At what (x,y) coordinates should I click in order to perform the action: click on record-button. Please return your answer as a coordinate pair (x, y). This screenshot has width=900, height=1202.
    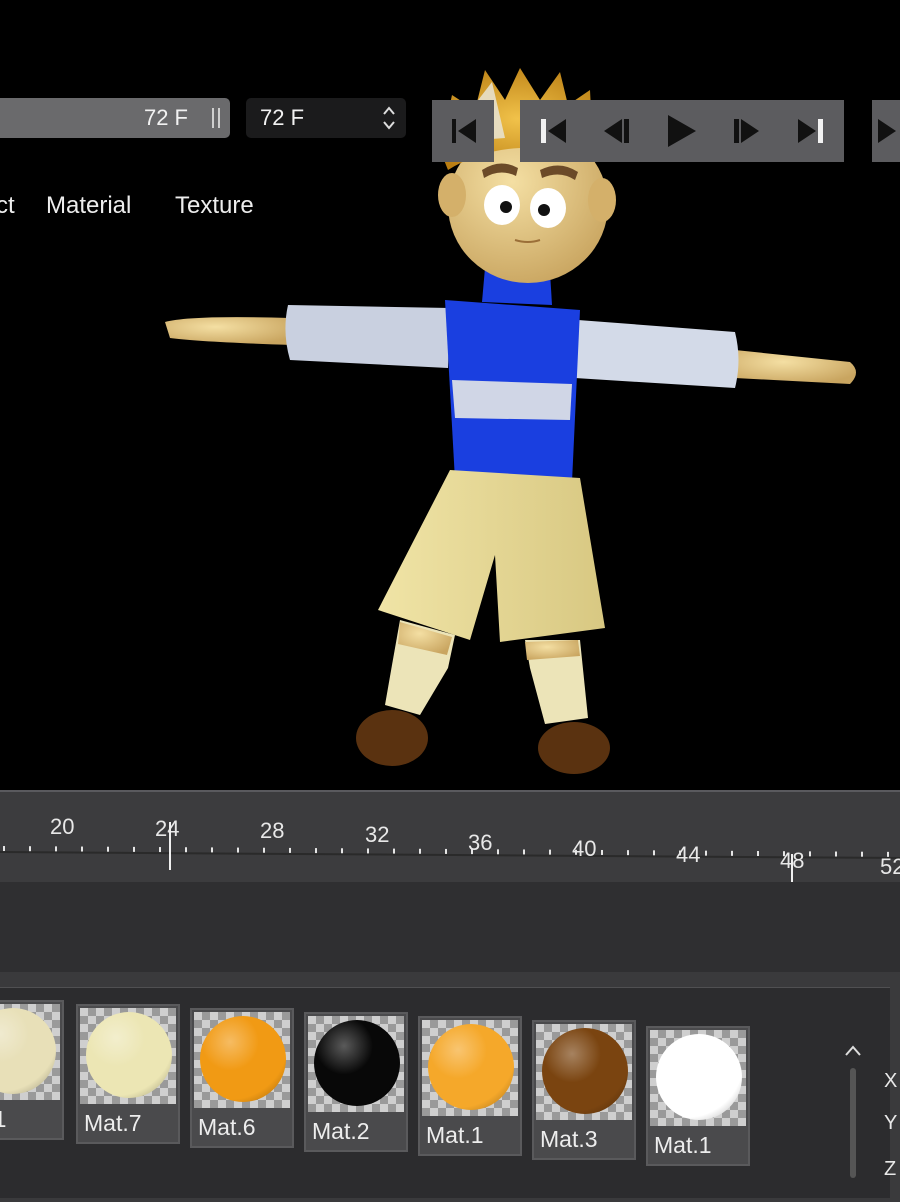
    Looking at the image, I should click on (886, 131).